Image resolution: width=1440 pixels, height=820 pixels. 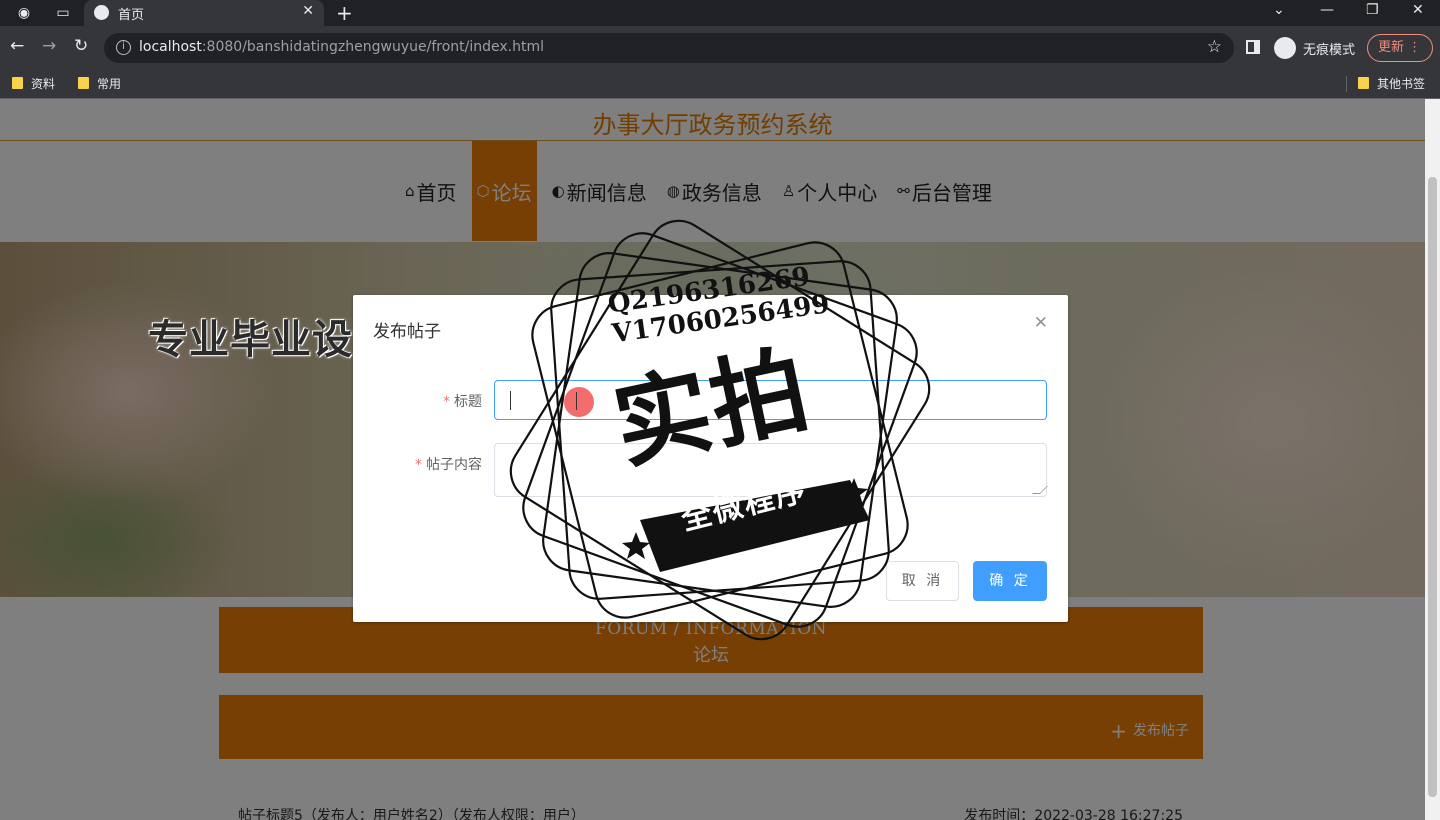 I want to click on resize-handle, so click(x=1040, y=490).